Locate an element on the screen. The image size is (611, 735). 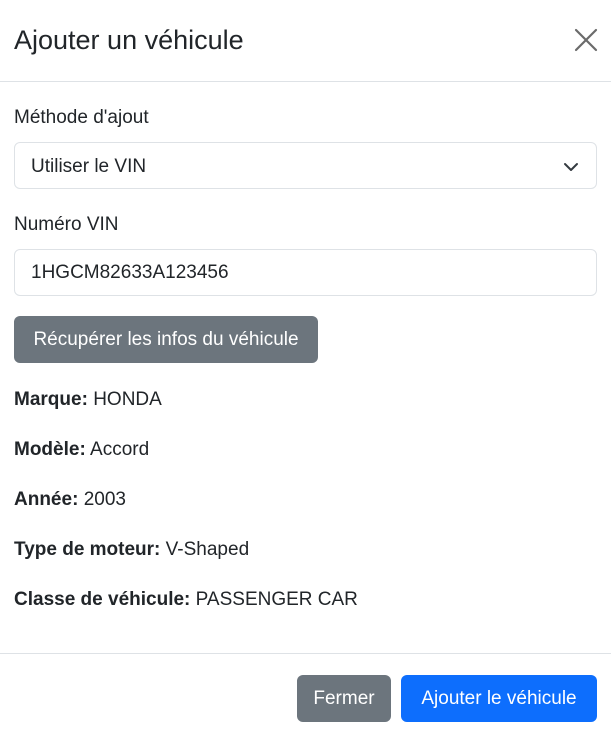
vehicle-make: Marque: HONDA is located at coordinates (88, 400).